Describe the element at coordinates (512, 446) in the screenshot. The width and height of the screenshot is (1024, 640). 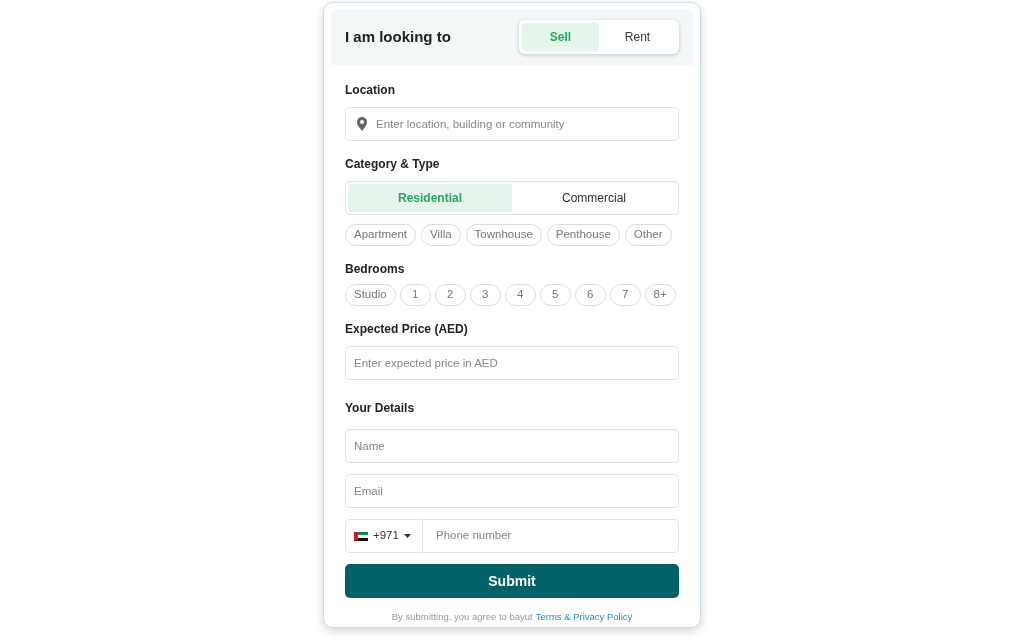
I see `name-field: Name` at that location.